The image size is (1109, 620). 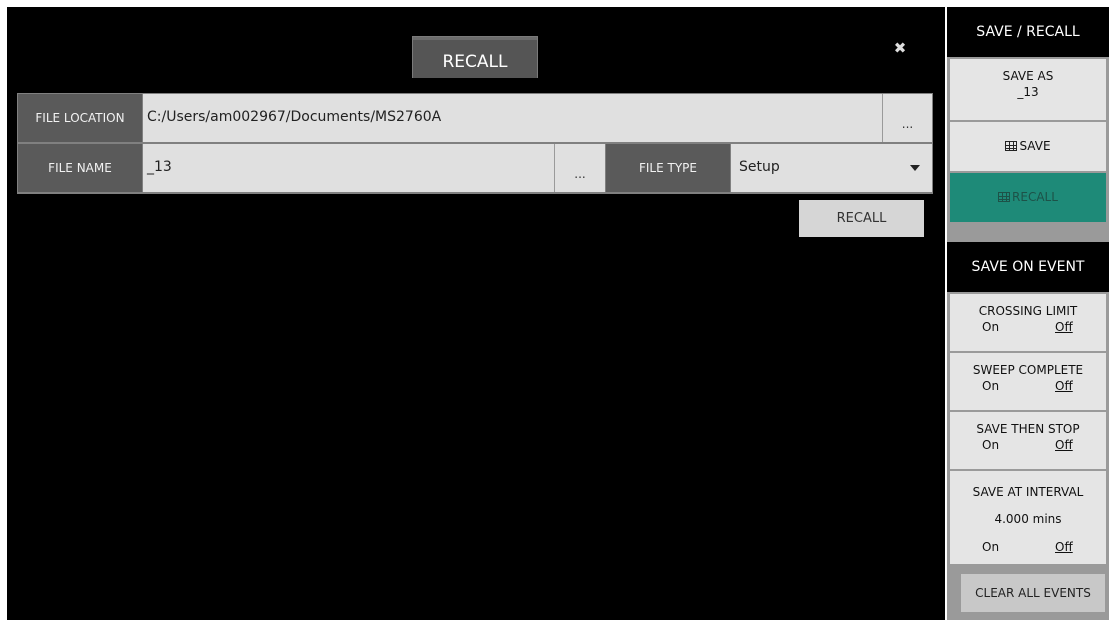 I want to click on chevron-down-icon, so click(x=915, y=168).